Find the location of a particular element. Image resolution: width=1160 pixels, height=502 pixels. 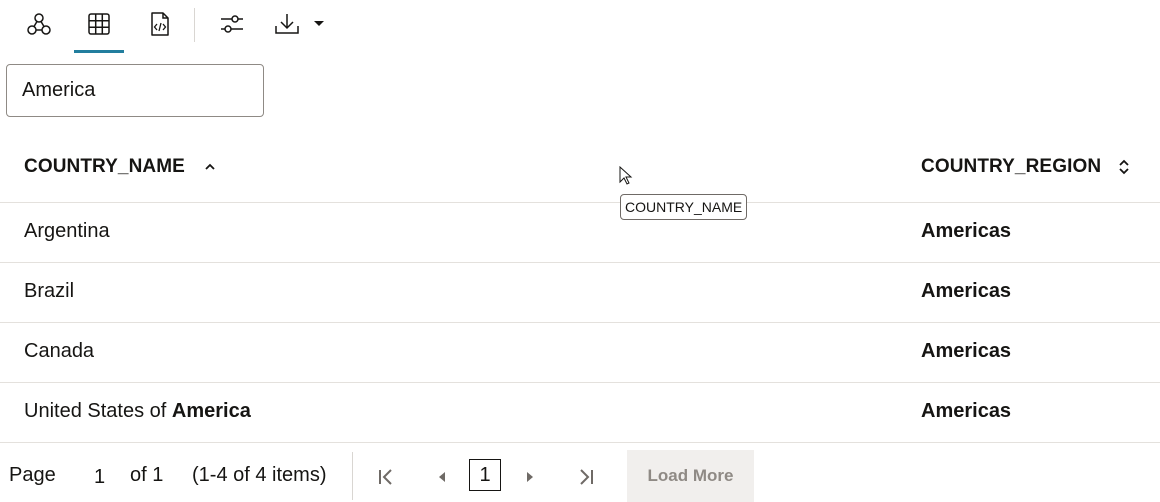

table-row: United States of America Americas is located at coordinates (580, 413).